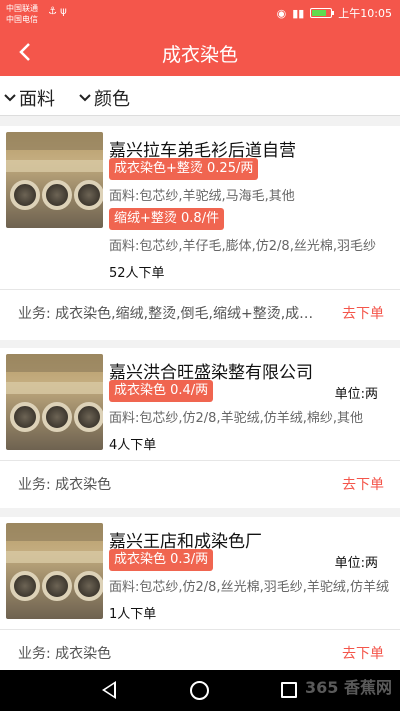 This screenshot has width=400, height=711. What do you see at coordinates (133, 445) in the screenshot?
I see `order-count: 4人下单` at bounding box center [133, 445].